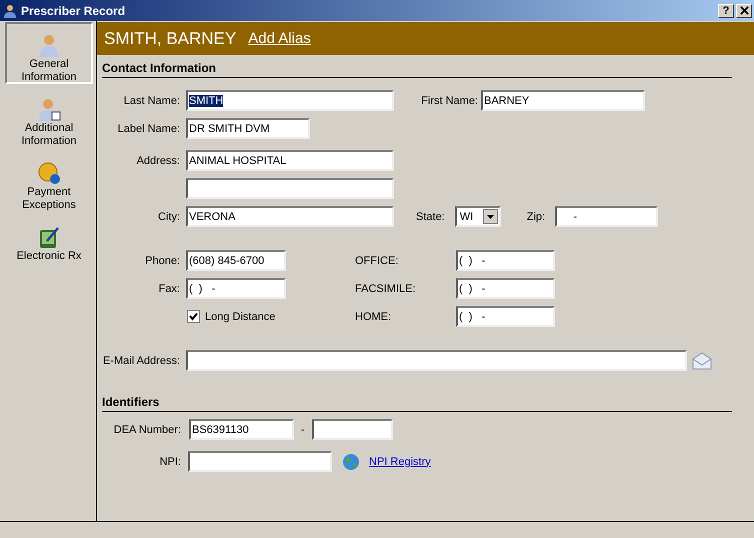 Image resolution: width=754 pixels, height=538 pixels. Describe the element at coordinates (169, 462) in the screenshot. I see `field-label: NPI:` at that location.